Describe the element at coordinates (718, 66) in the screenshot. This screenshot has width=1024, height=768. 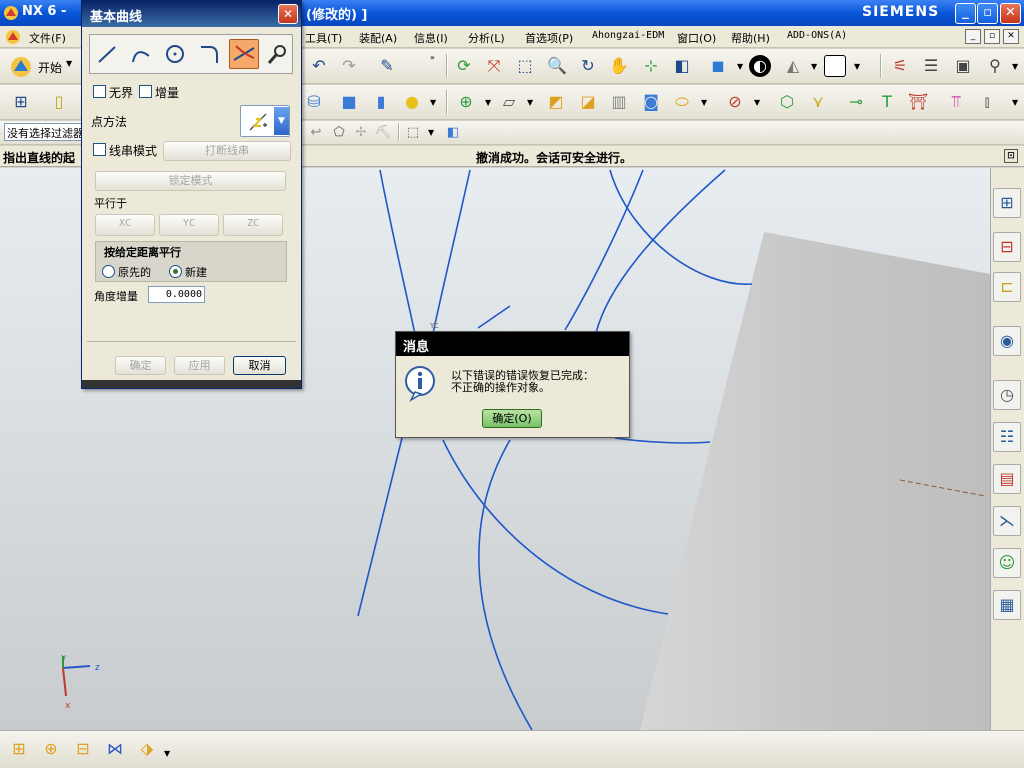
I see `shaded-view-icon: ◼` at that location.